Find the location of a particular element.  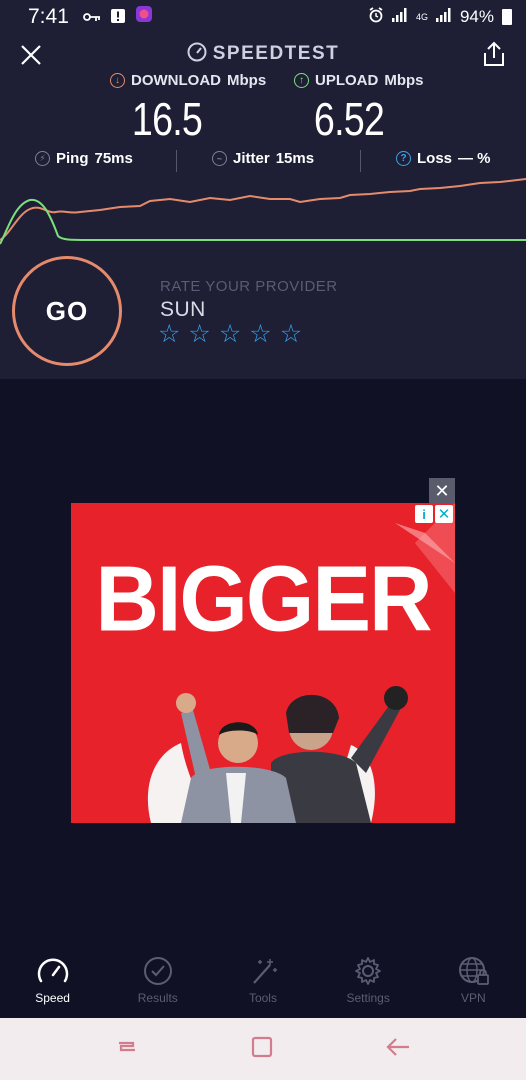

nav-item-settings: Settings is located at coordinates (368, 983).